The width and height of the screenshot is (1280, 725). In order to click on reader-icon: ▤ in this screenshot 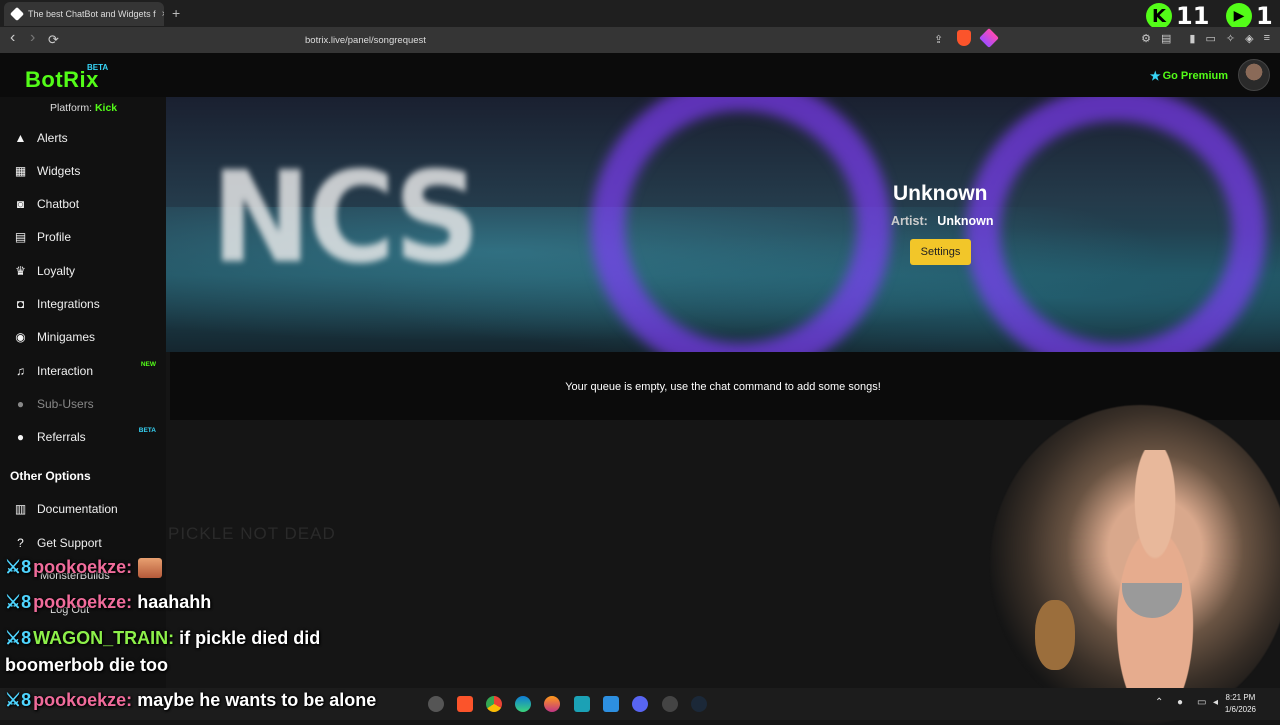, I will do `click(1166, 38)`.